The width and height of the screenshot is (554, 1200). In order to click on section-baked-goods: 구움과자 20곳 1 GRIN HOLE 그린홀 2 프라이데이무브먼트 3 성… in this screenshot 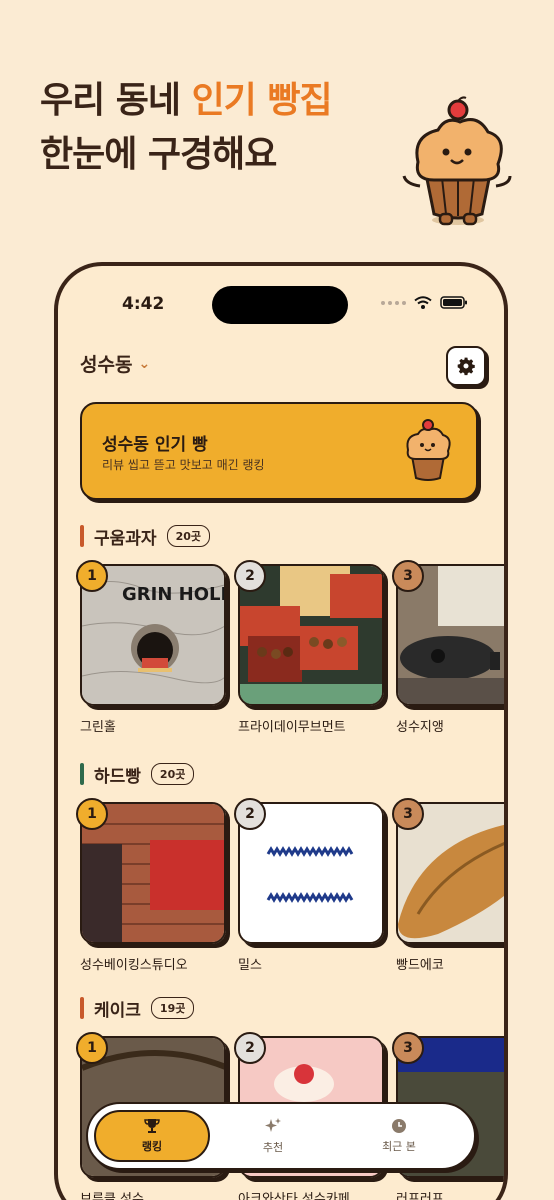, I will do `click(290, 629)`.